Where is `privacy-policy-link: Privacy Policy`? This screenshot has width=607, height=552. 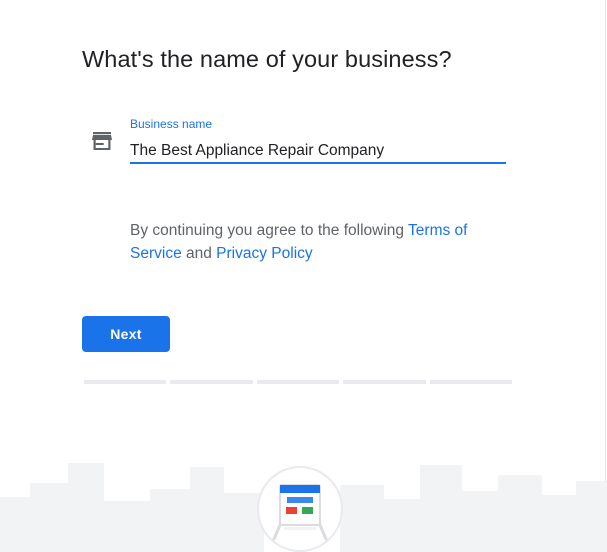 privacy-policy-link: Privacy Policy is located at coordinates (264, 253).